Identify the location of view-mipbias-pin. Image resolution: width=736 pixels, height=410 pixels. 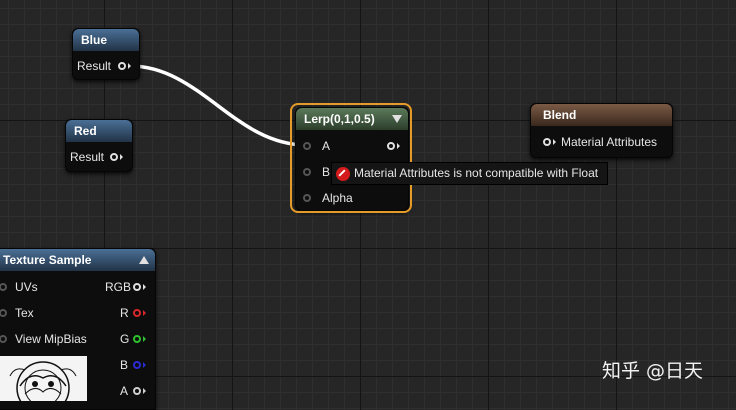
(3, 339).